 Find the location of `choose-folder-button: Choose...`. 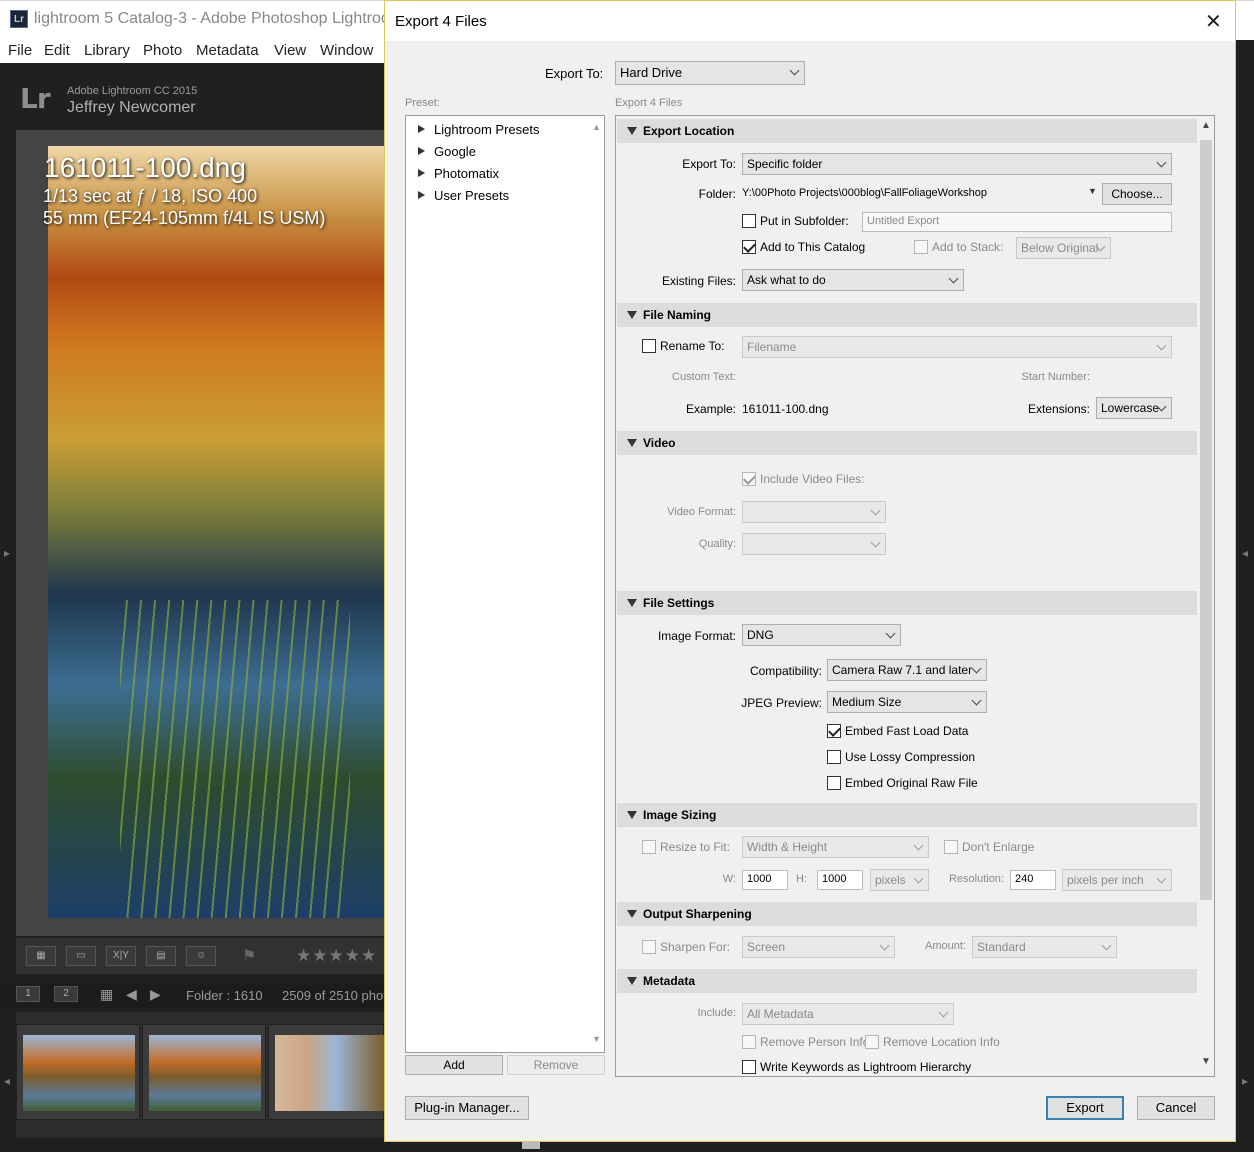

choose-folder-button: Choose... is located at coordinates (1137, 194).